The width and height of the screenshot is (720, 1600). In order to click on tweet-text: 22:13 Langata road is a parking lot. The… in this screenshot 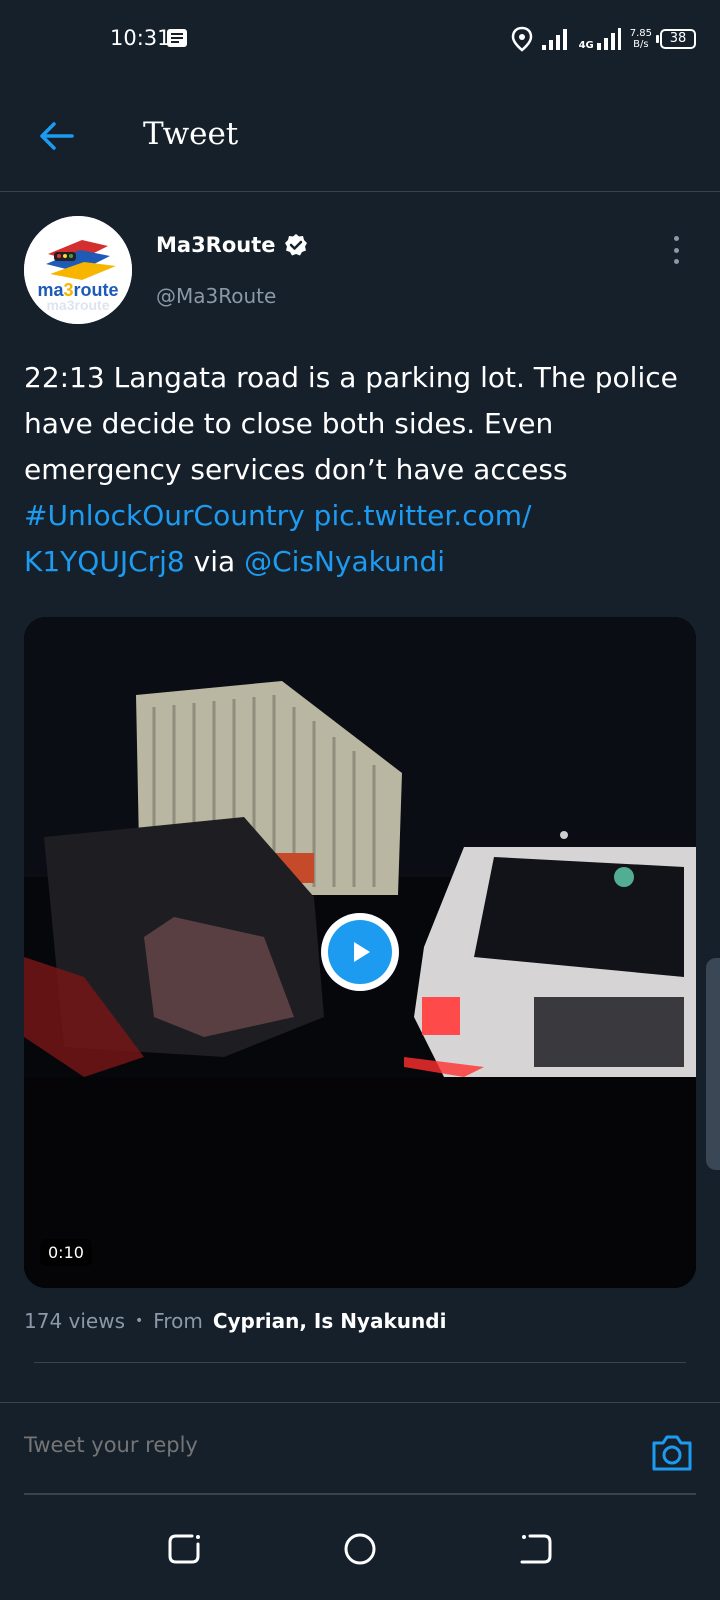, I will do `click(360, 470)`.